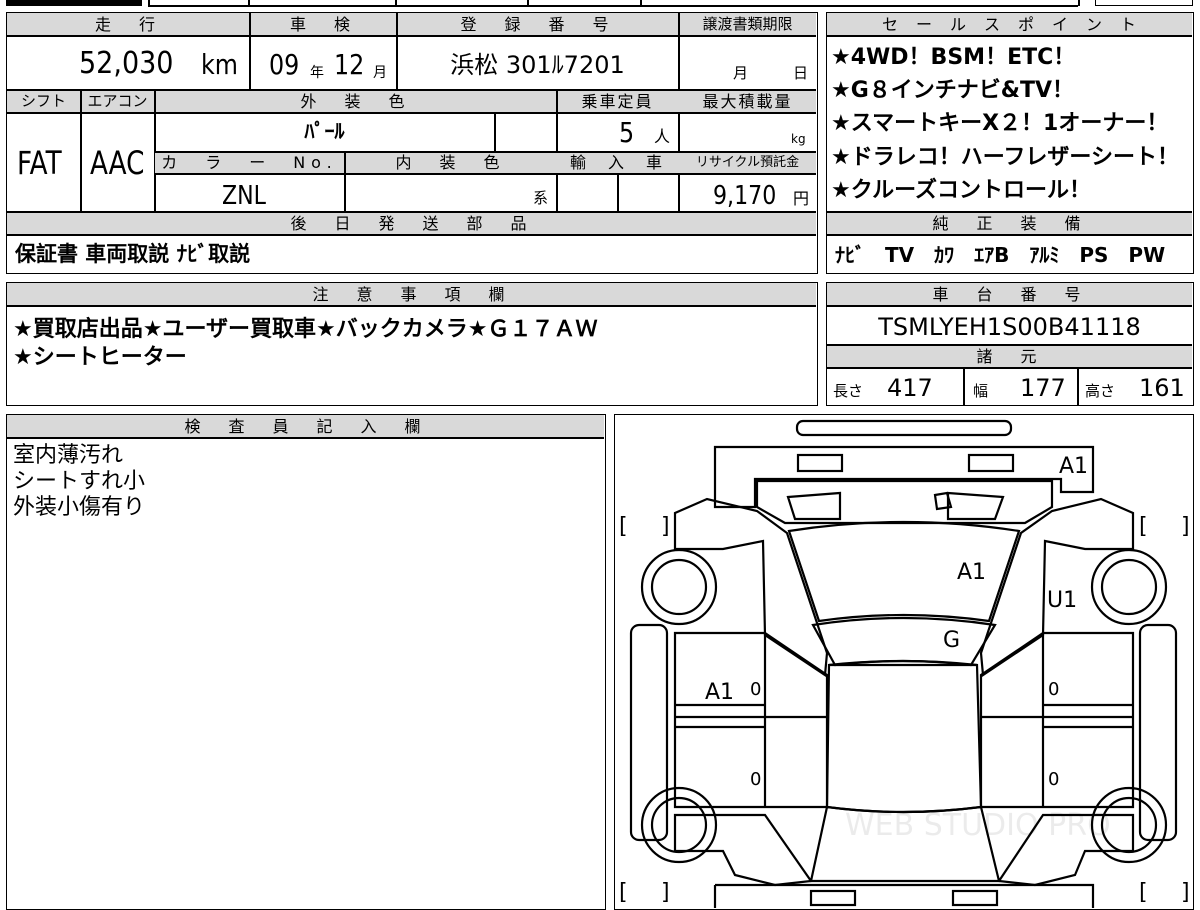 The image size is (1200, 910). What do you see at coordinates (324, 131) in the screenshot?
I see `exterior-color-value: ﾊﾟｰﾙ` at bounding box center [324, 131].